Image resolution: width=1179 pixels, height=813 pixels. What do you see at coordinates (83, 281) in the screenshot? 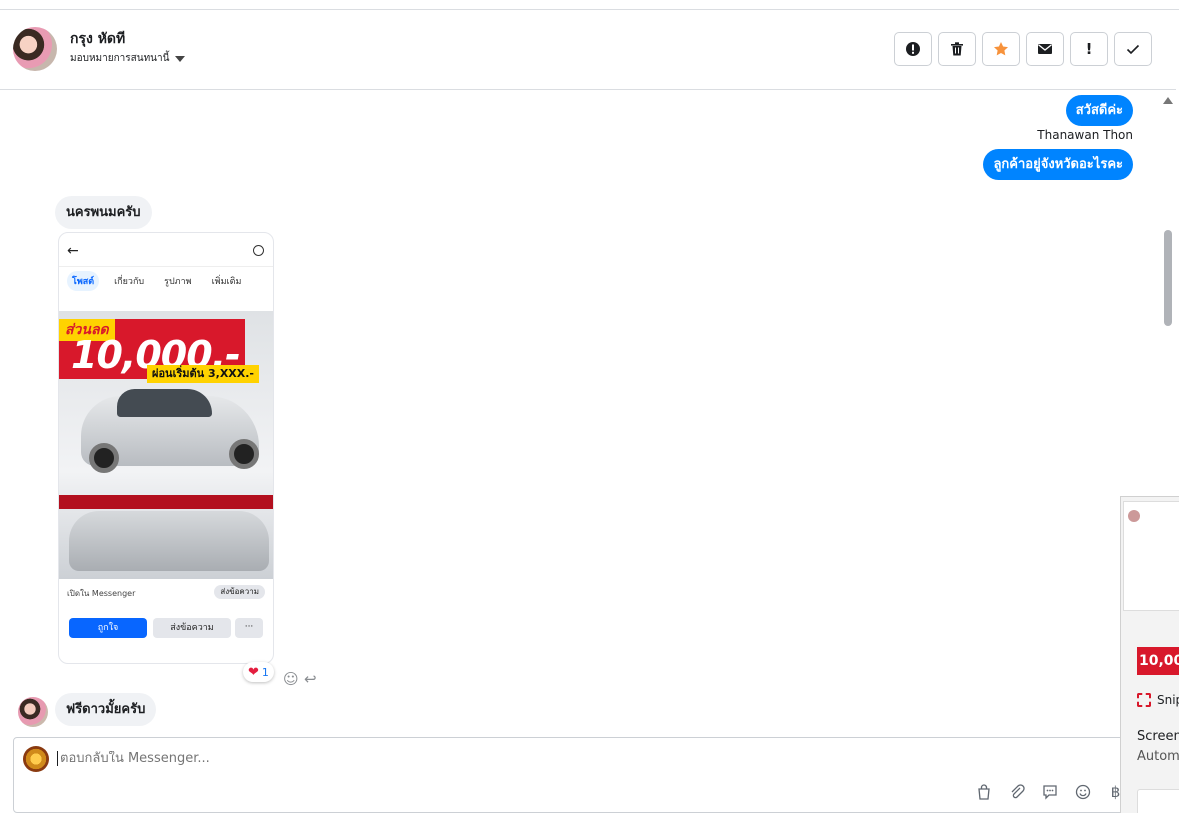
I see `post-tab-posts: โพสต์` at bounding box center [83, 281].